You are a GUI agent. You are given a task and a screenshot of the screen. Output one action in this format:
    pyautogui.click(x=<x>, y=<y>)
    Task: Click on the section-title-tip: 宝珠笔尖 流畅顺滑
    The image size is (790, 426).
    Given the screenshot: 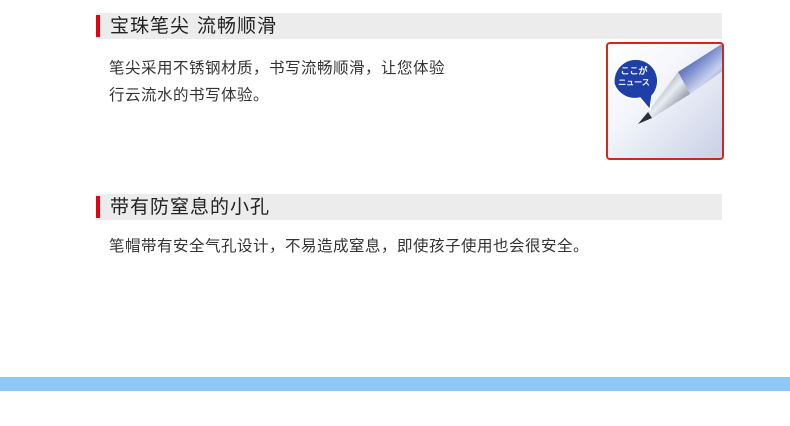 What is the action you would take?
    pyautogui.click(x=194, y=26)
    